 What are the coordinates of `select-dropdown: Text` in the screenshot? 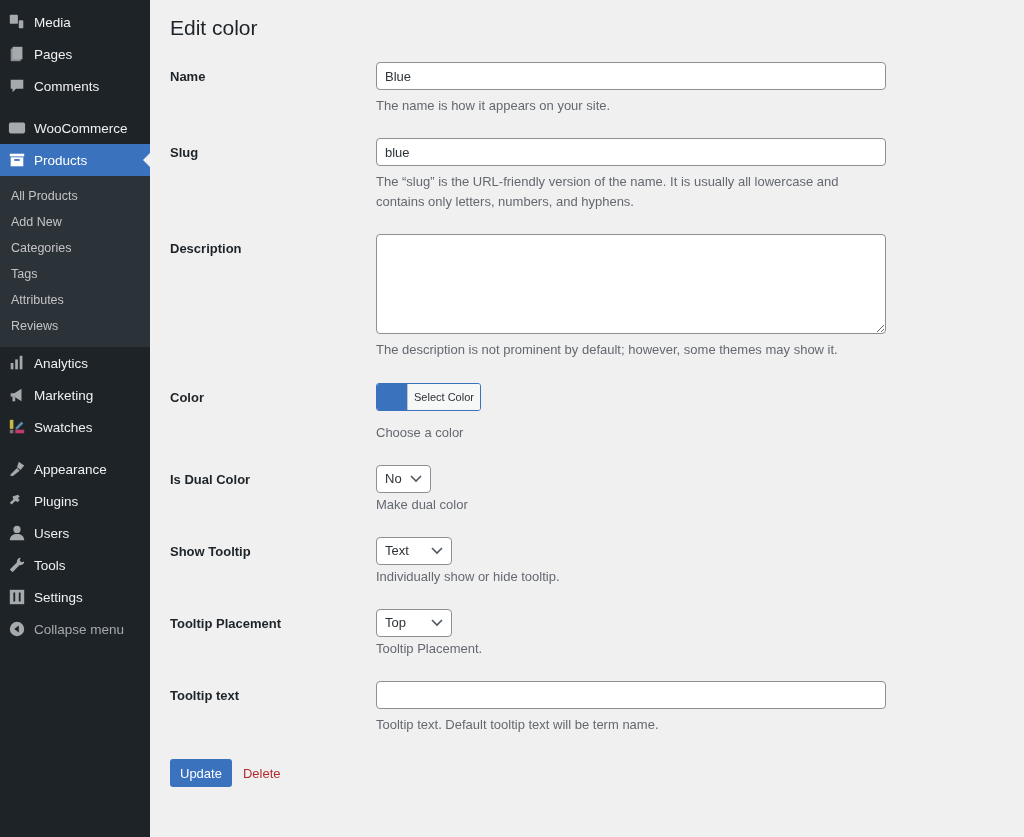 It's located at (414, 550).